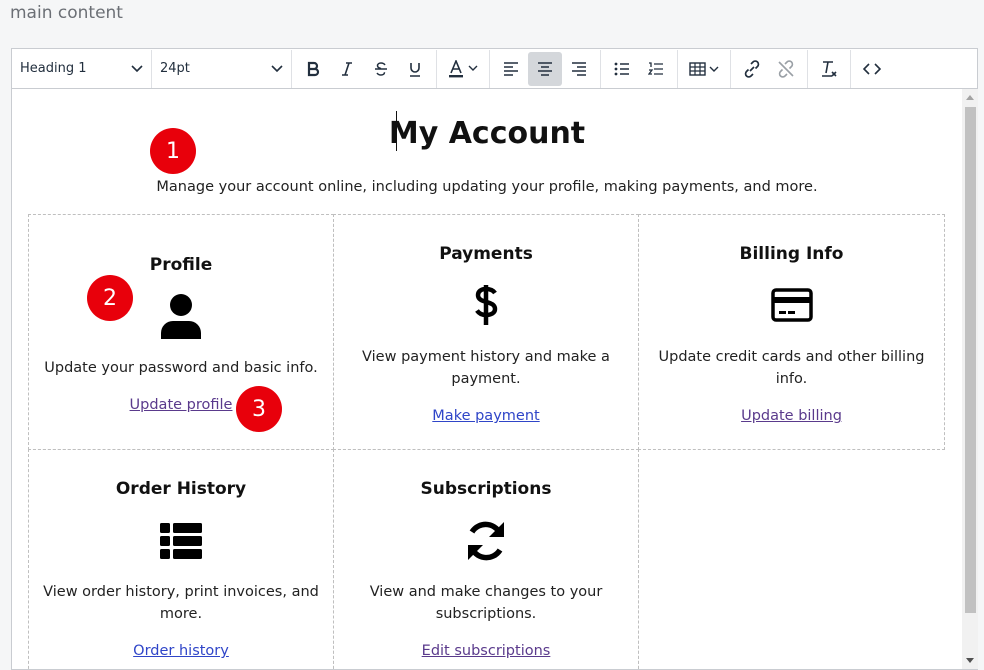  I want to click on card-description: View payment history and make a payment., so click(486, 368).